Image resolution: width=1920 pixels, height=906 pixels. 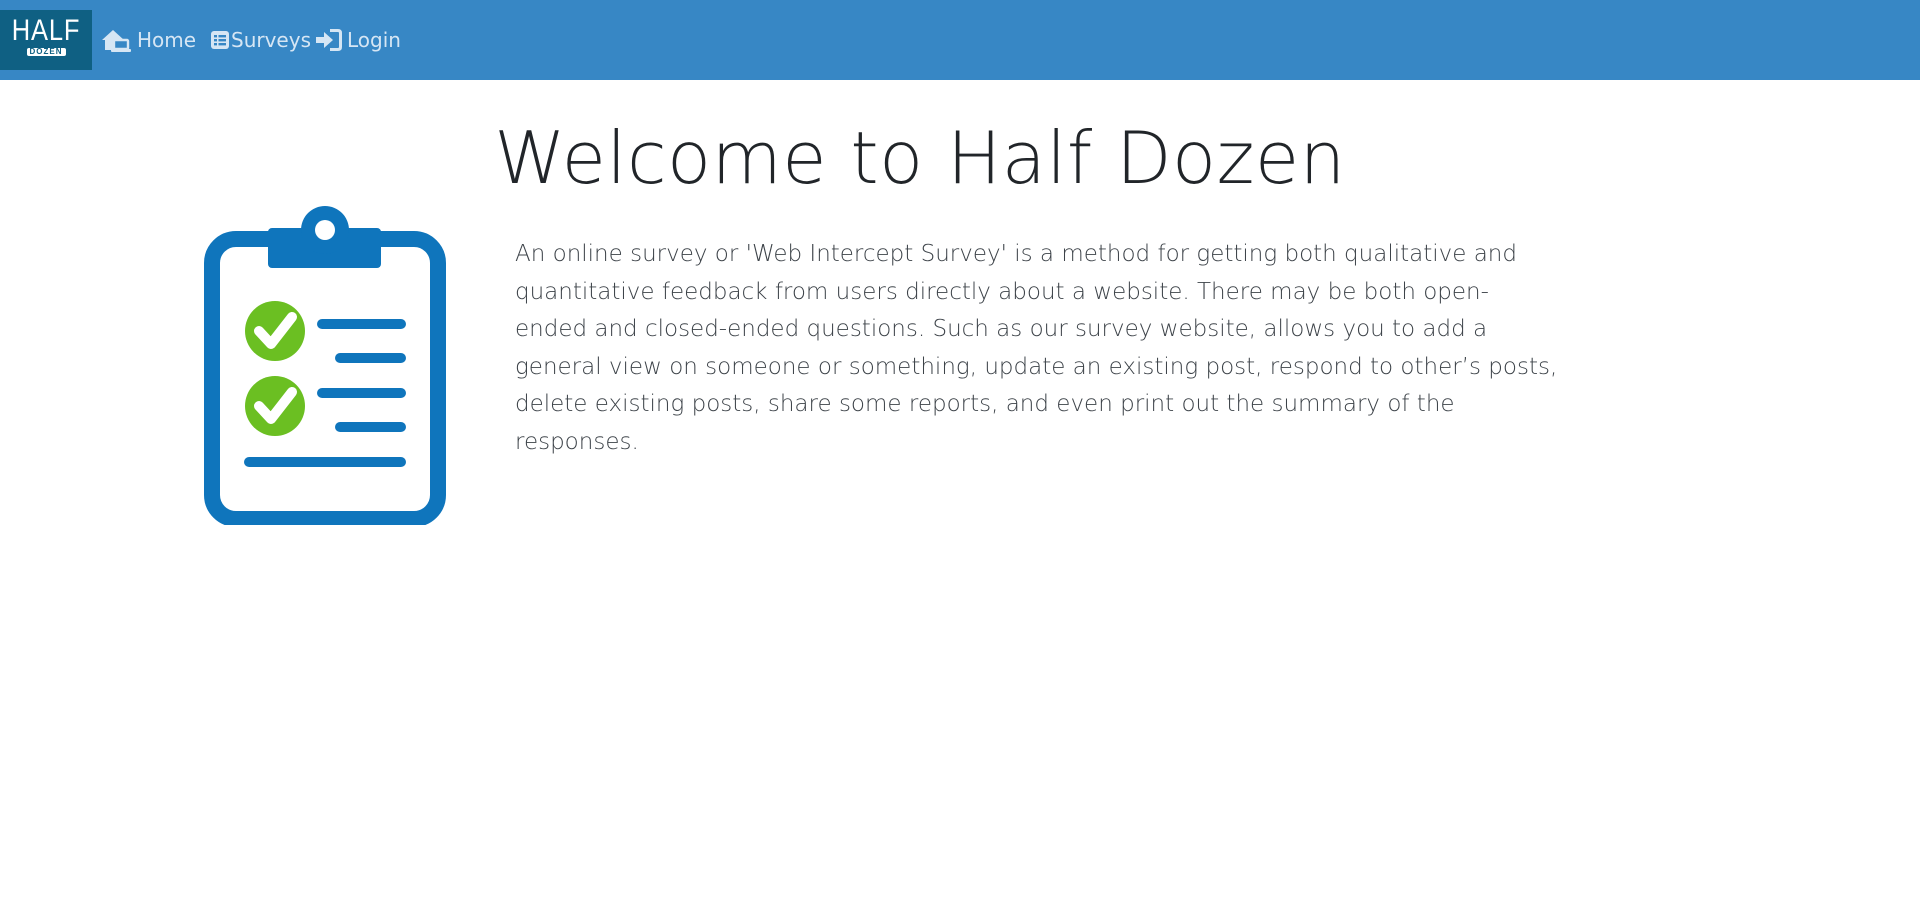 I want to click on nav-surveys-link: Surveys, so click(x=261, y=40).